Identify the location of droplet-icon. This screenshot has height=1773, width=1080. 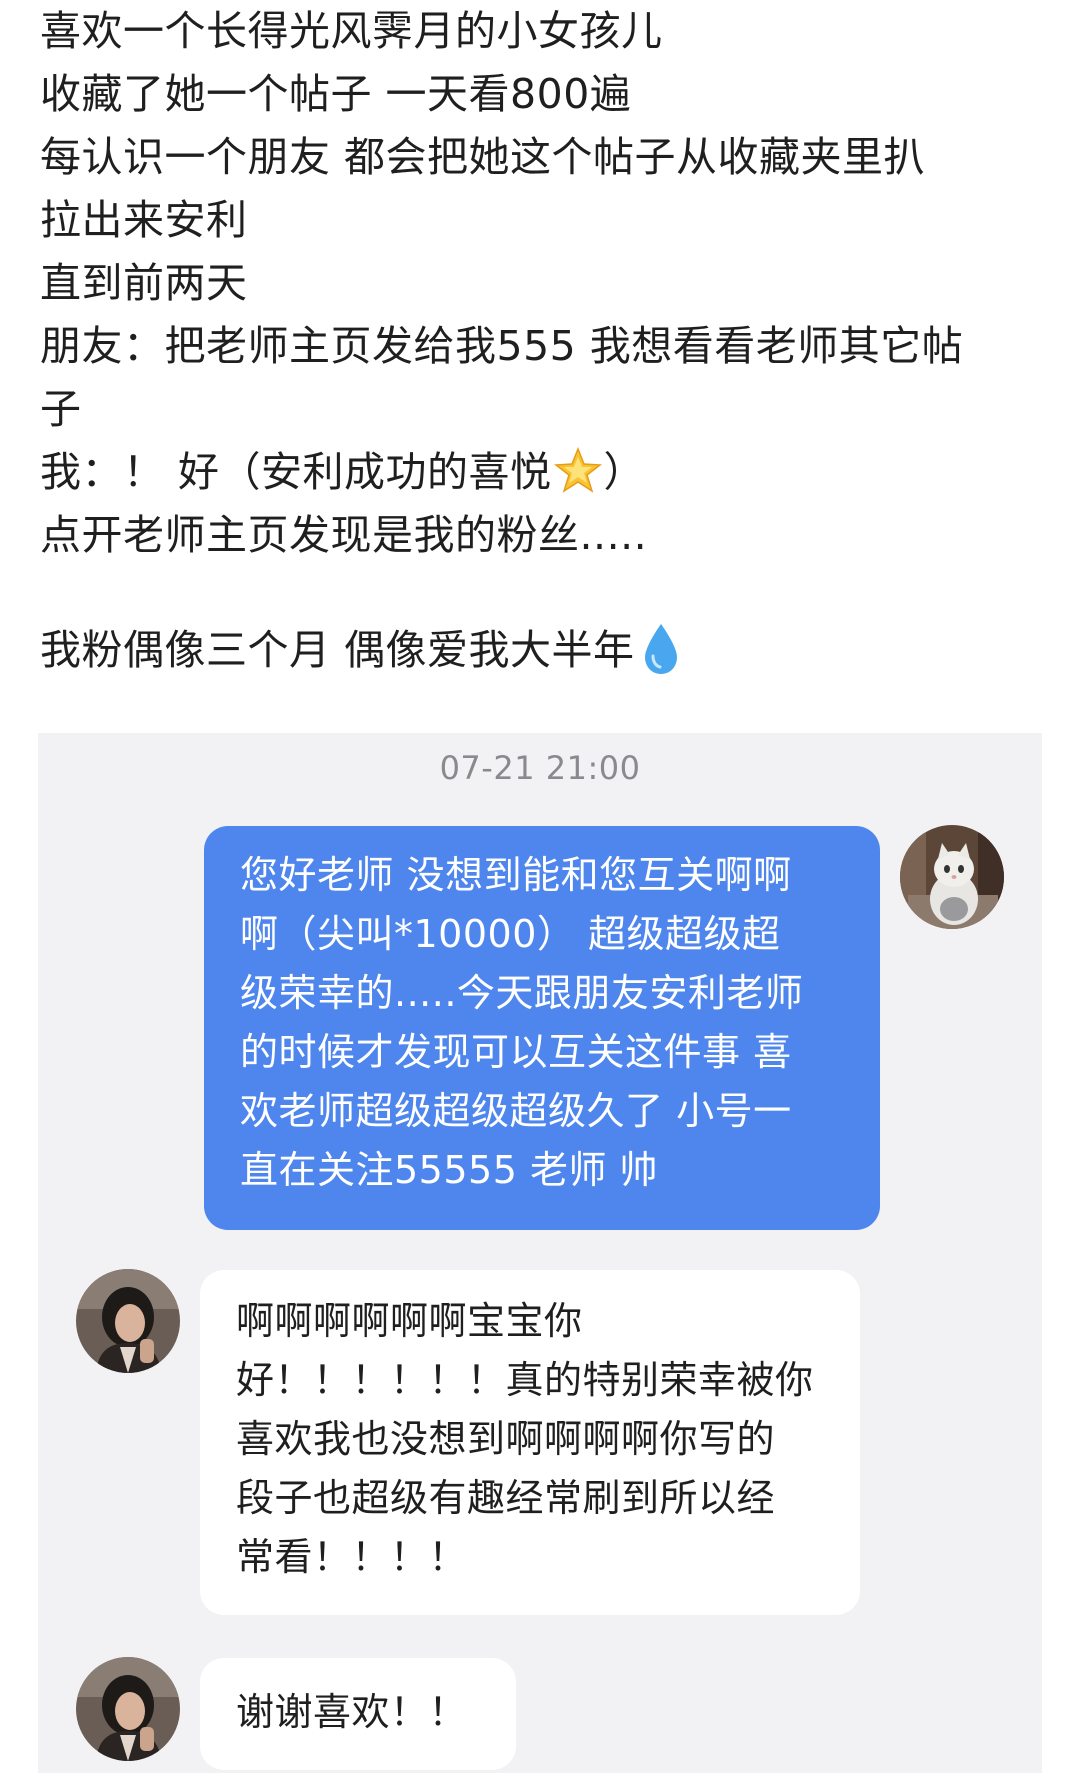
(661, 649).